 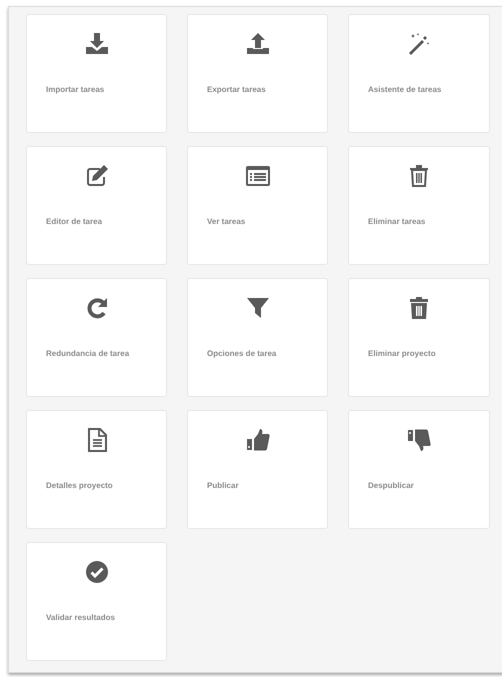 I want to click on tile-label: Despublicar, so click(x=391, y=486).